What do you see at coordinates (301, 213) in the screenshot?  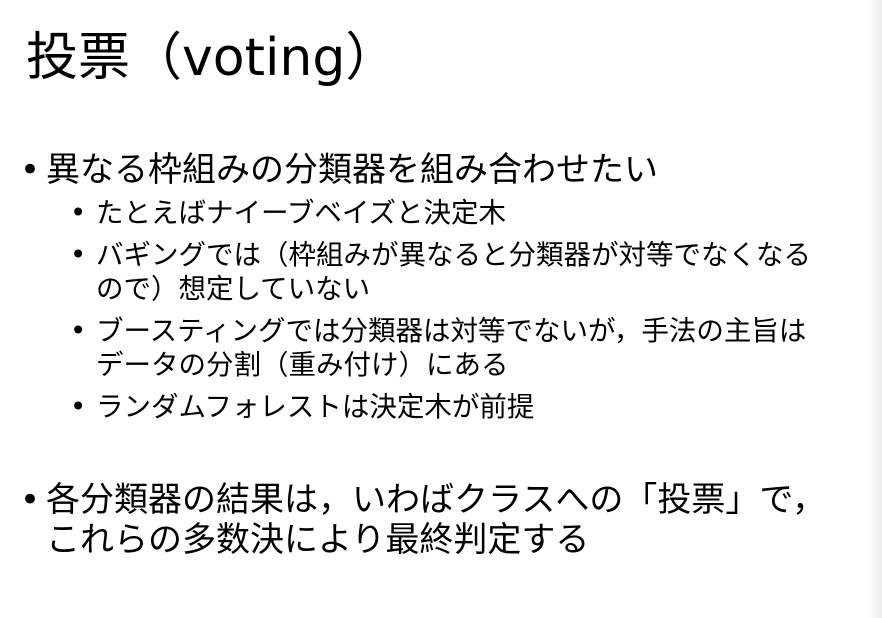 I see `sub-bullet-1-text: たとえばナイーブベイズと決定木` at bounding box center [301, 213].